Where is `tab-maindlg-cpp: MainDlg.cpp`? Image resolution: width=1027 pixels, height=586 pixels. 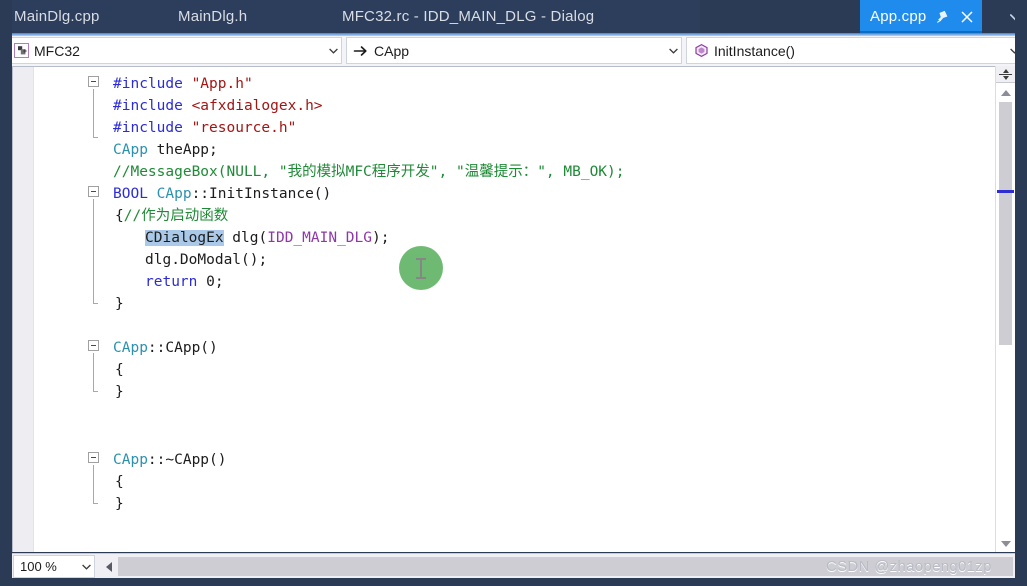
tab-maindlg-cpp: MainDlg.cpp is located at coordinates (57, 16).